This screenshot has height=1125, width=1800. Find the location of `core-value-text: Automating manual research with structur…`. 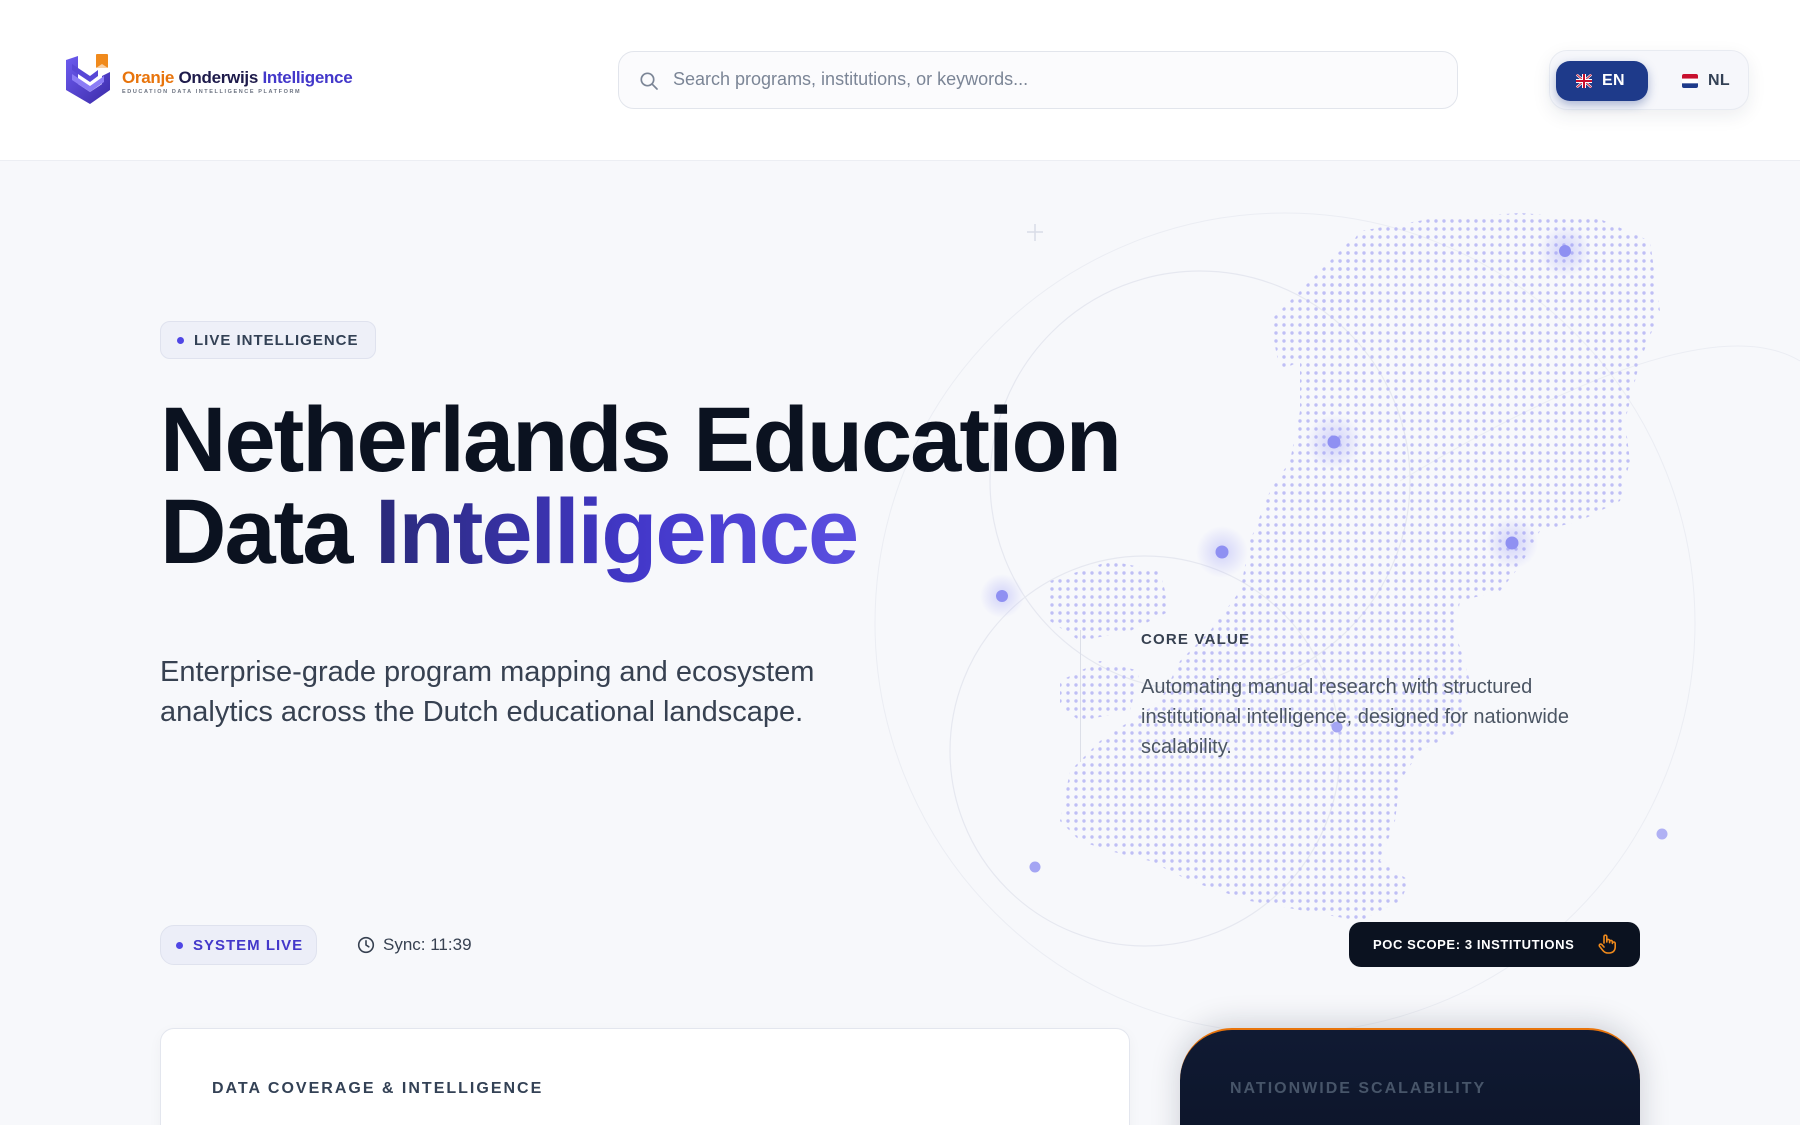

core-value-text: Automating manual research with structur… is located at coordinates (1355, 717).